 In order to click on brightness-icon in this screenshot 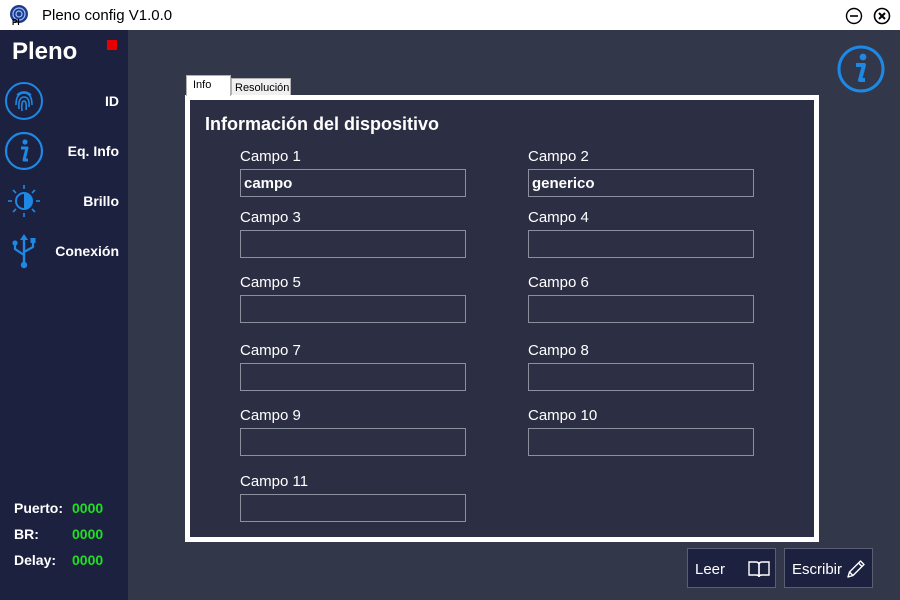, I will do `click(24, 201)`.